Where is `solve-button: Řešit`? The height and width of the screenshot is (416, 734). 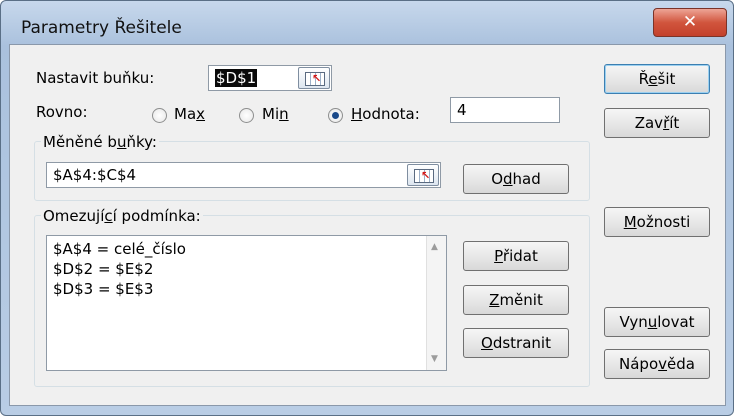 solve-button: Řešit is located at coordinates (657, 79).